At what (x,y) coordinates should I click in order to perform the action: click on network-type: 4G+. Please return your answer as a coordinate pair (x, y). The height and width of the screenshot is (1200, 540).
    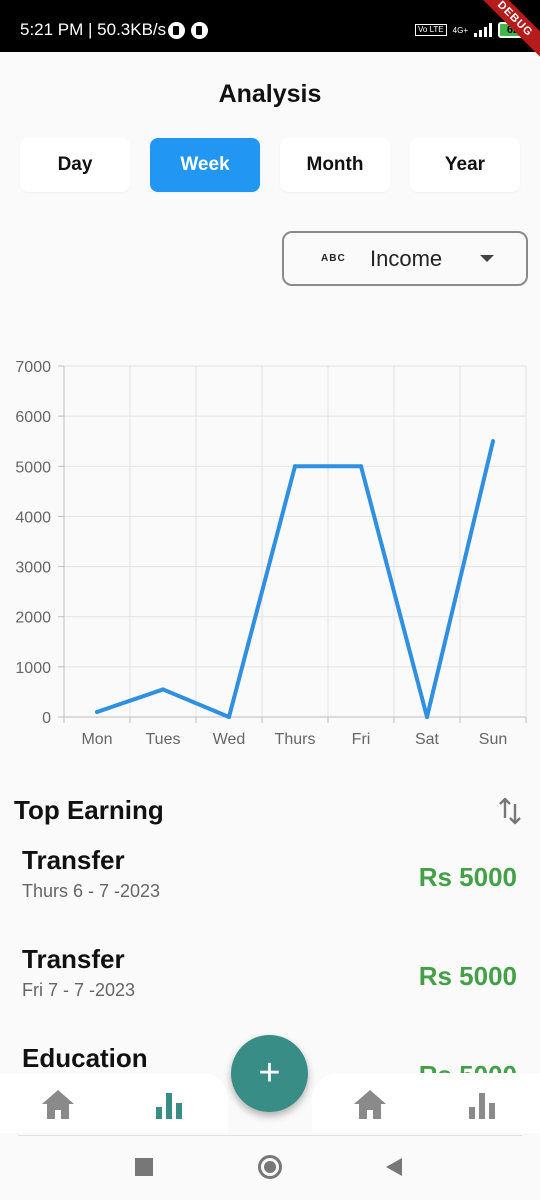
    Looking at the image, I should click on (460, 30).